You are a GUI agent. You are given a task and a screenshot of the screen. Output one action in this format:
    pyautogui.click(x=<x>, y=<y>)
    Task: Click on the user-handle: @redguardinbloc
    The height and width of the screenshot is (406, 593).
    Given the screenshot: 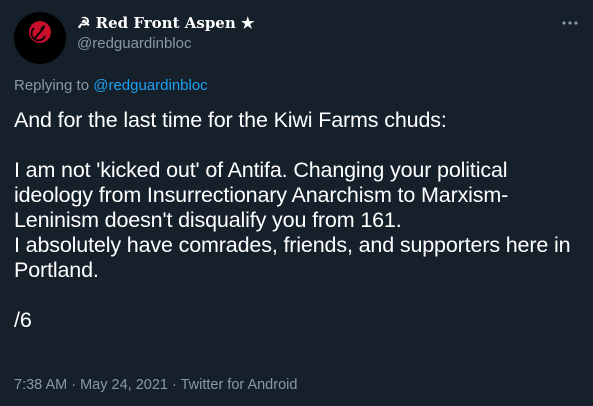 What is the action you would take?
    pyautogui.click(x=134, y=44)
    